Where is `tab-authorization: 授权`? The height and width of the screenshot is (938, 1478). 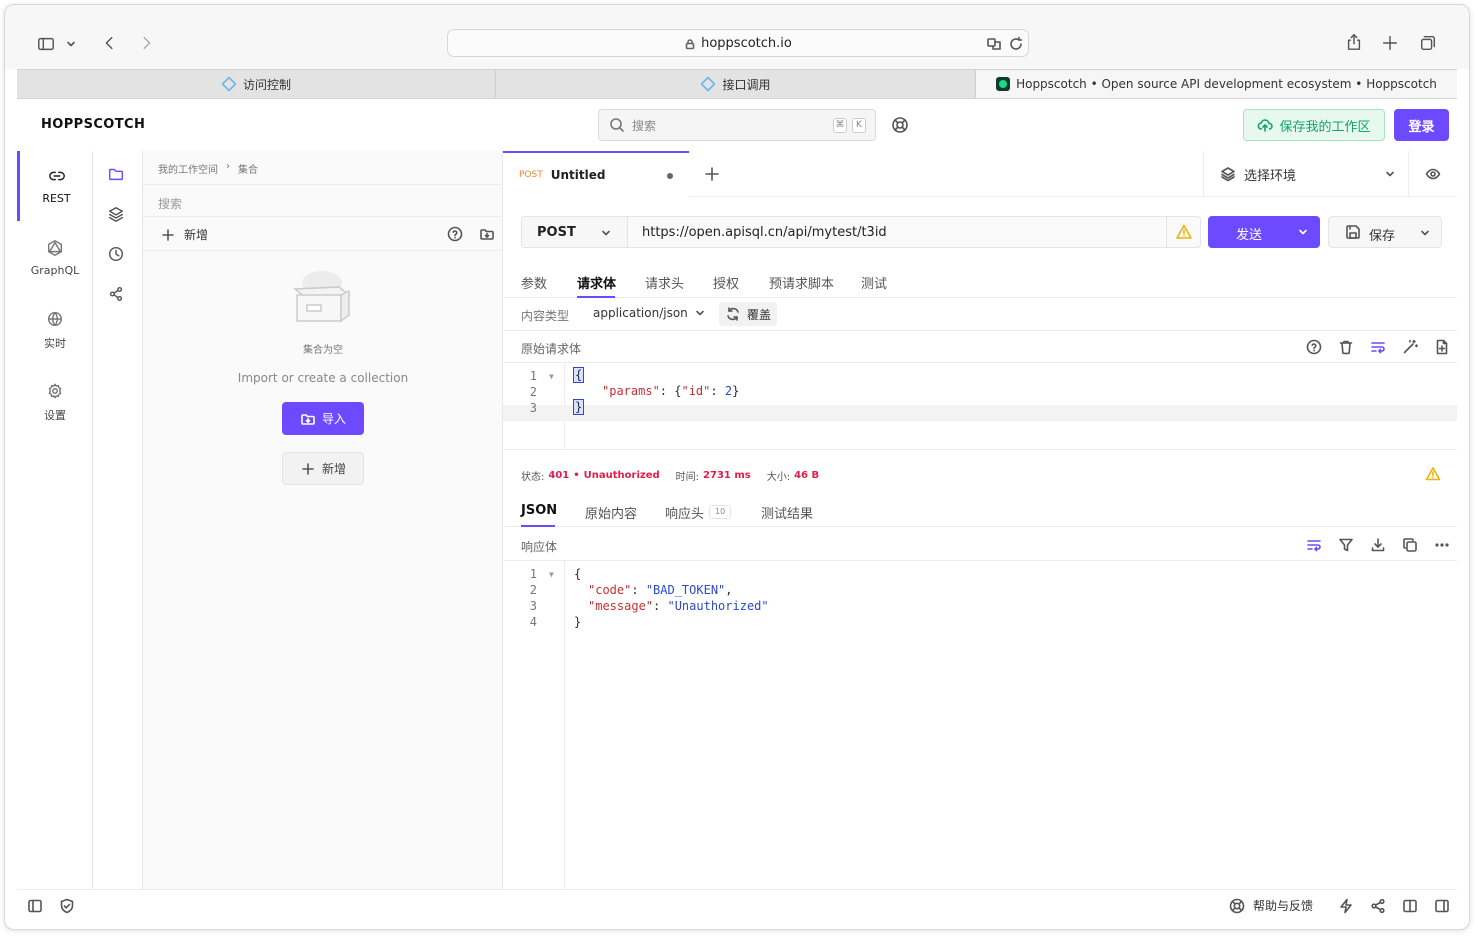 tab-authorization: 授权 is located at coordinates (726, 282).